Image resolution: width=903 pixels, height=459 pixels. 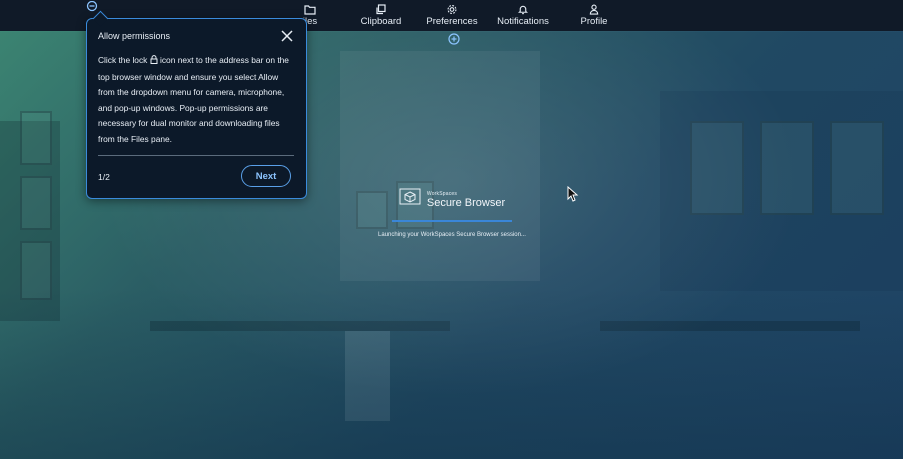 What do you see at coordinates (452, 21) in the screenshot?
I see `toolbar-preferences-label: Preferences` at bounding box center [452, 21].